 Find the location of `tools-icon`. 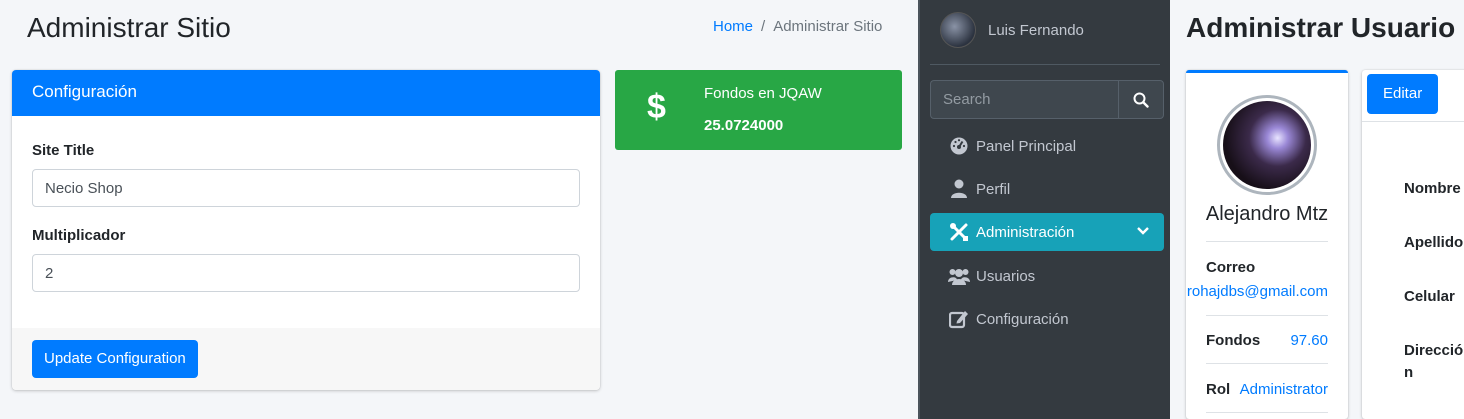

tools-icon is located at coordinates (959, 232).